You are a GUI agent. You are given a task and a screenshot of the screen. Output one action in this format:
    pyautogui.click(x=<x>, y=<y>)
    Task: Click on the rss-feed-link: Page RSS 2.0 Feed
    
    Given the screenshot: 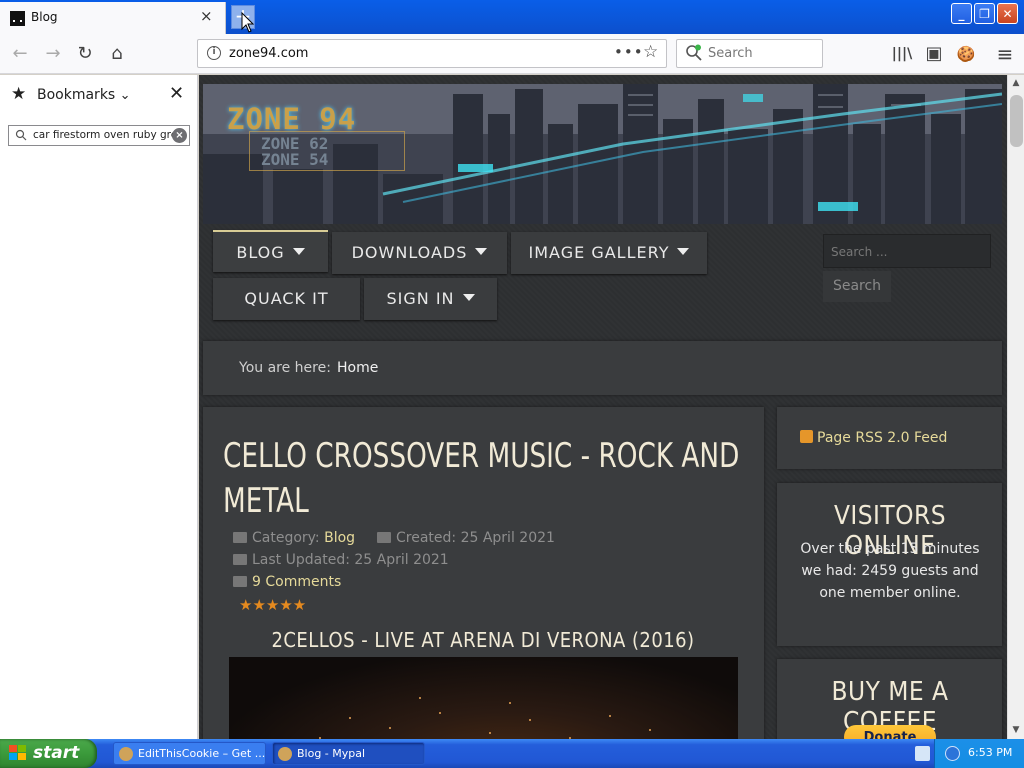 What is the action you would take?
    pyautogui.click(x=873, y=438)
    